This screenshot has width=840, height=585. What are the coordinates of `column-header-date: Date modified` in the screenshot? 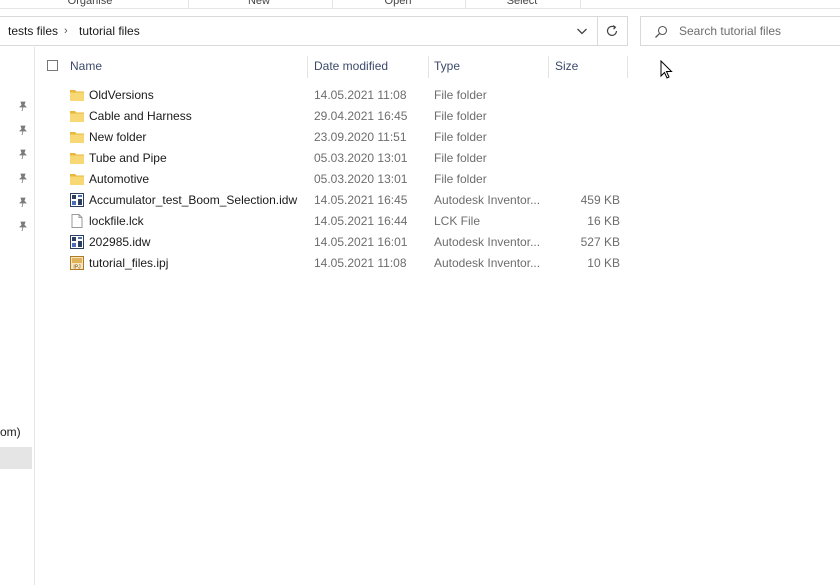 It's located at (351, 66).